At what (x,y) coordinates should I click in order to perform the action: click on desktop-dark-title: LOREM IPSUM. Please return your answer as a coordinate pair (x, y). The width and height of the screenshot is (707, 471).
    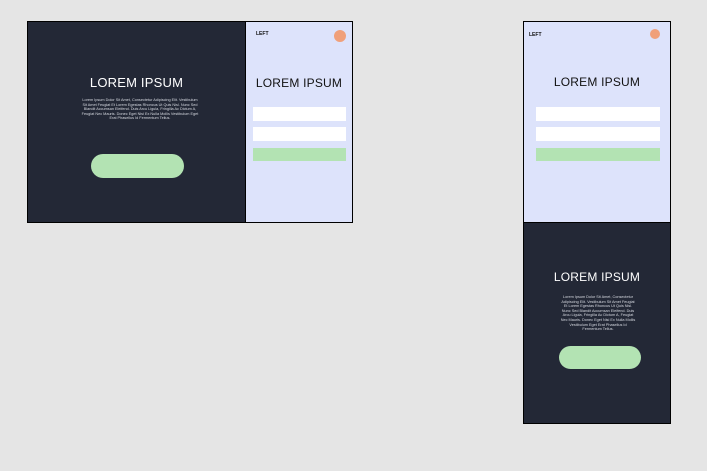
    Looking at the image, I should click on (136, 82).